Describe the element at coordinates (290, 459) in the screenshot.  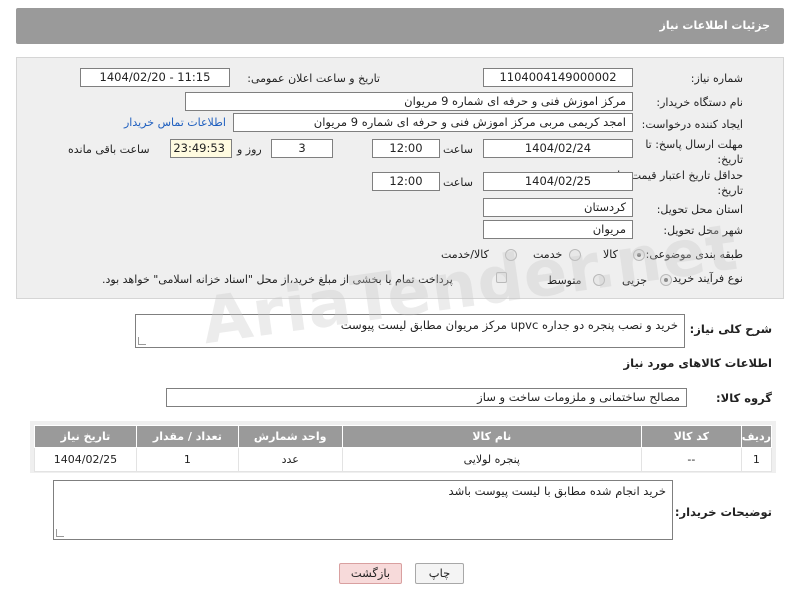
I see `cell-unit: عدد` at that location.